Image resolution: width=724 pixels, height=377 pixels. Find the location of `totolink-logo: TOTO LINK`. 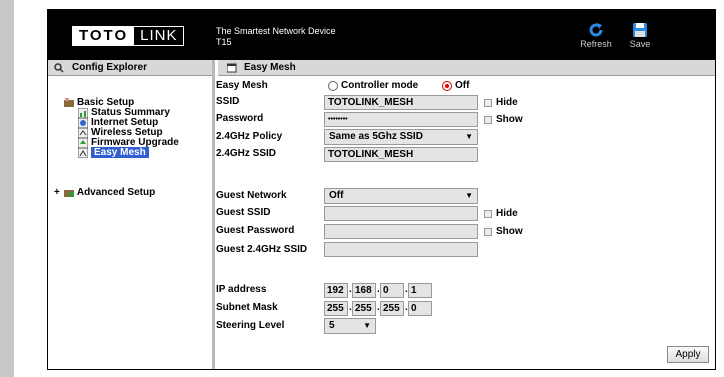

totolink-logo: TOTO LINK is located at coordinates (128, 36).